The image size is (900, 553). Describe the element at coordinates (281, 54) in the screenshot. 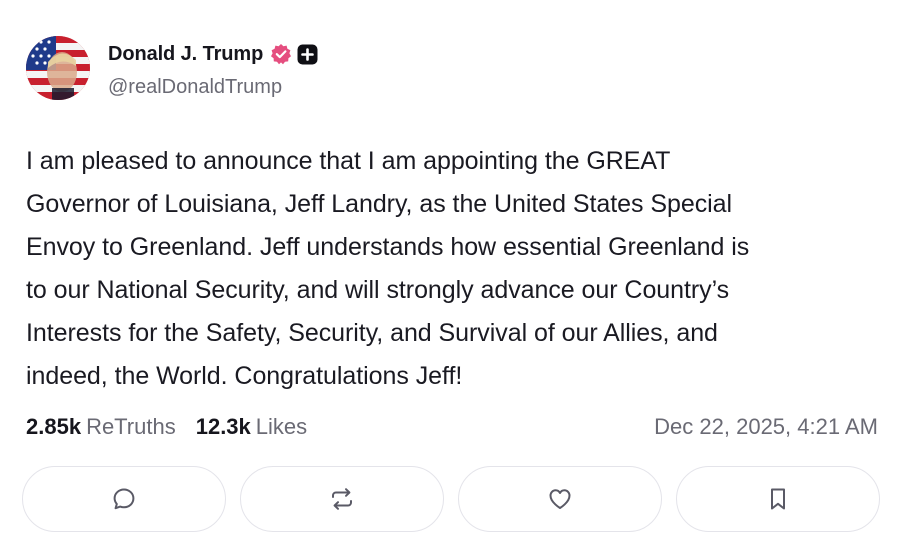

I see `verified-badge-icon` at that location.